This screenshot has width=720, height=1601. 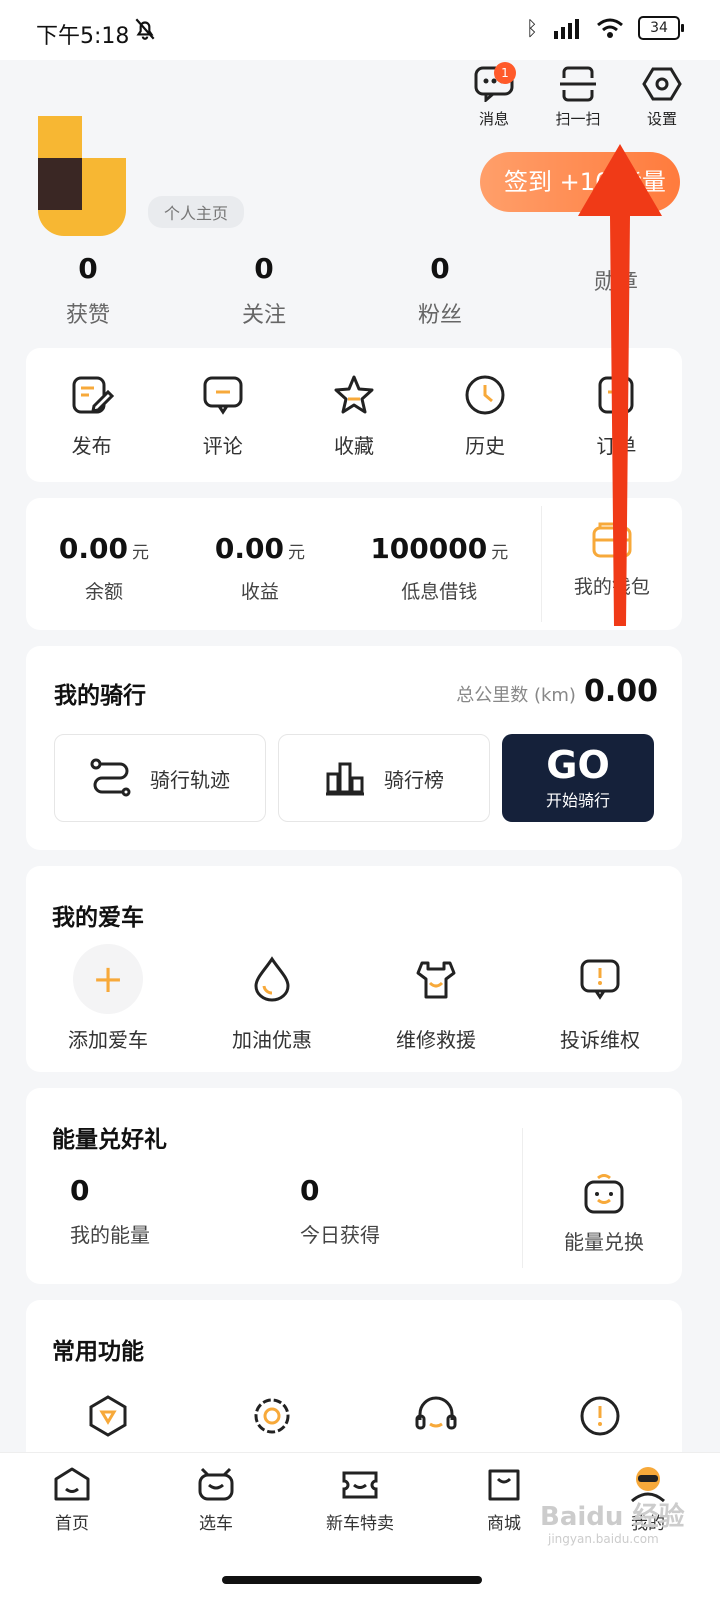 I want to click on wifi-icon, so click(x=610, y=28).